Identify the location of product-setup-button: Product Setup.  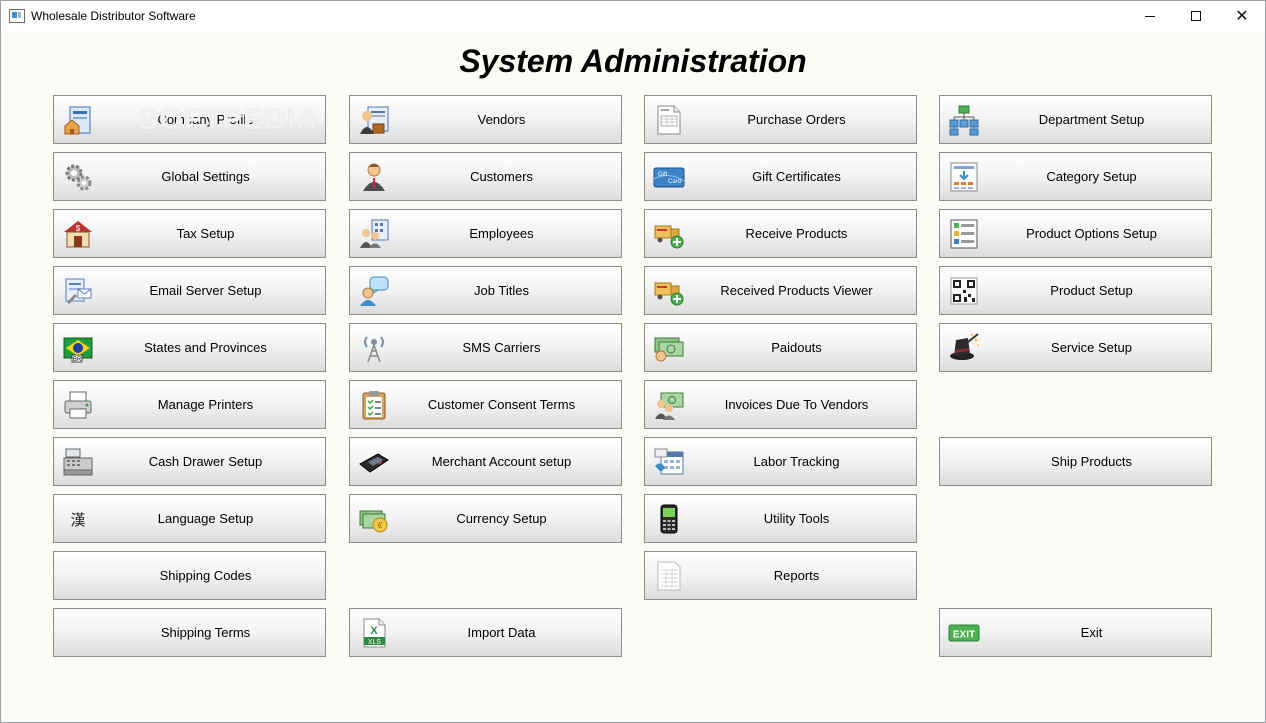
(1075, 290).